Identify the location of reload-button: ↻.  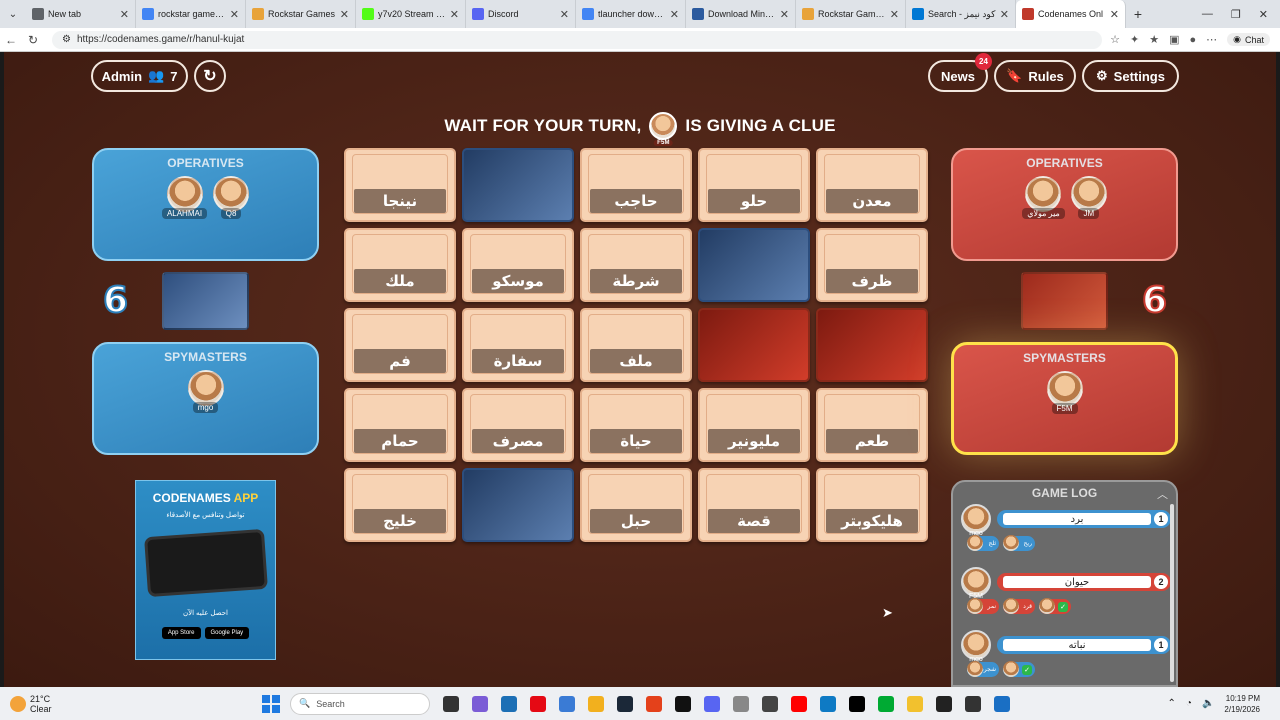
(33, 40).